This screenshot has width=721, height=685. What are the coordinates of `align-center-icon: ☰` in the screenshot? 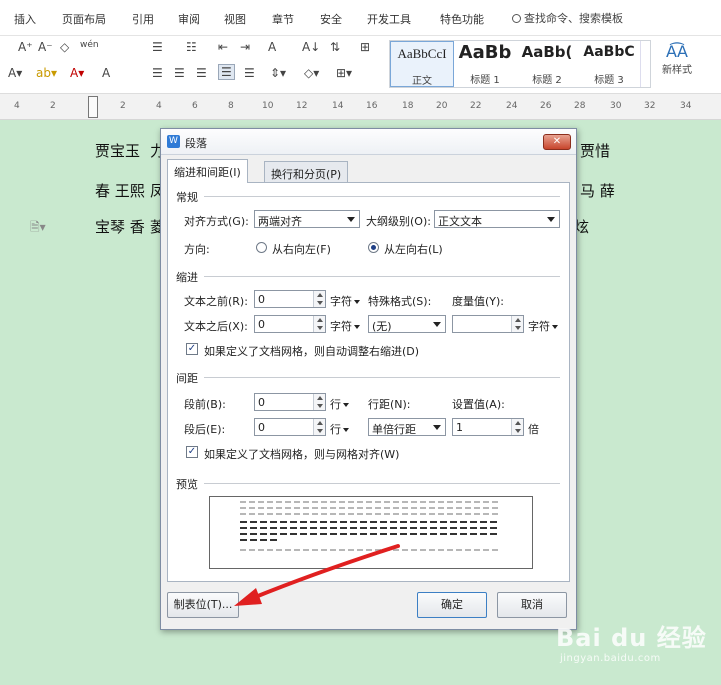 It's located at (179, 73).